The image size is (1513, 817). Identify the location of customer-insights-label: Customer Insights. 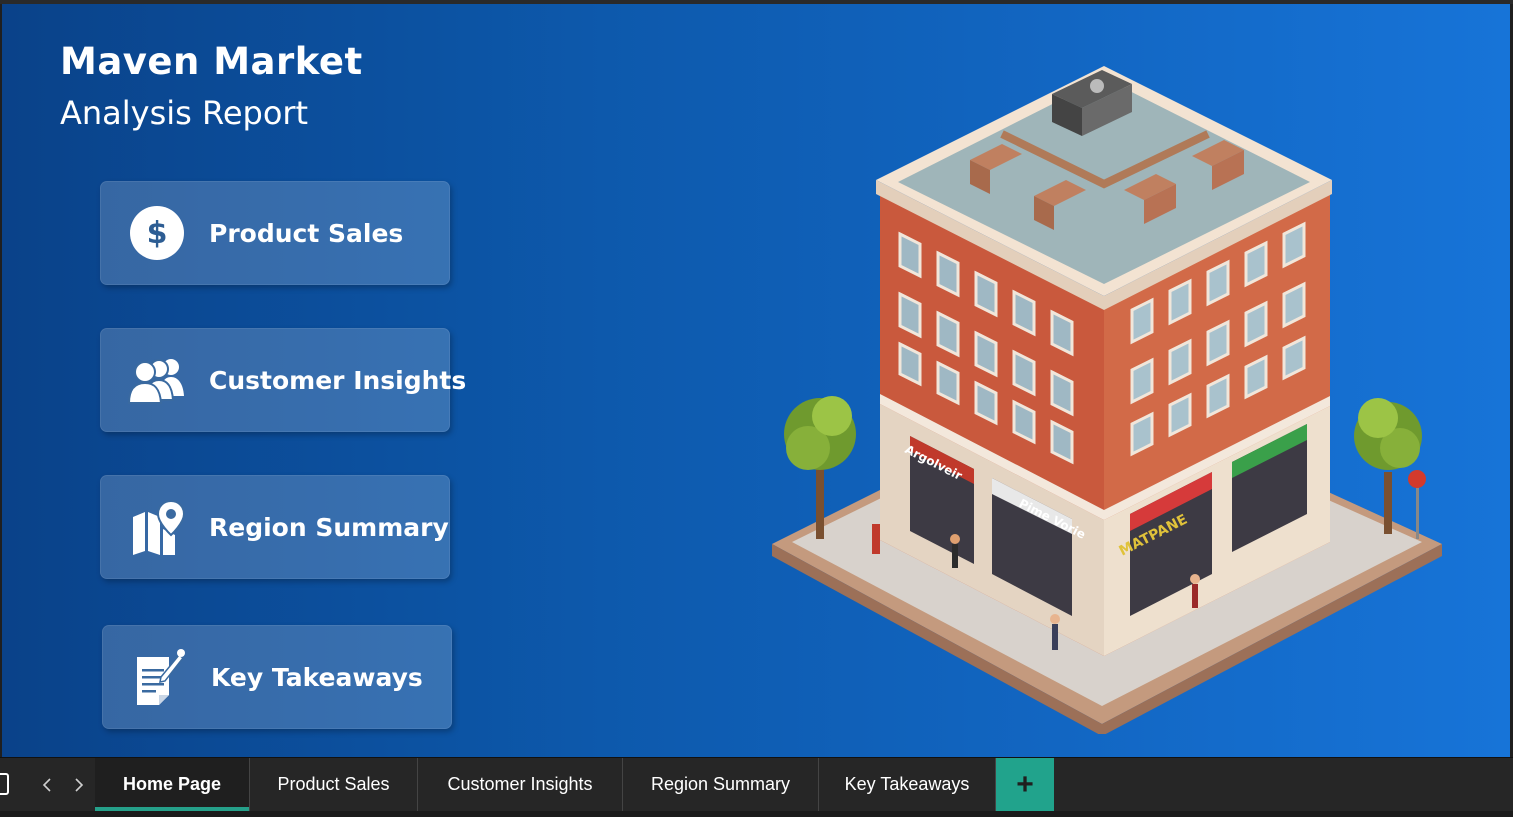
(338, 380).